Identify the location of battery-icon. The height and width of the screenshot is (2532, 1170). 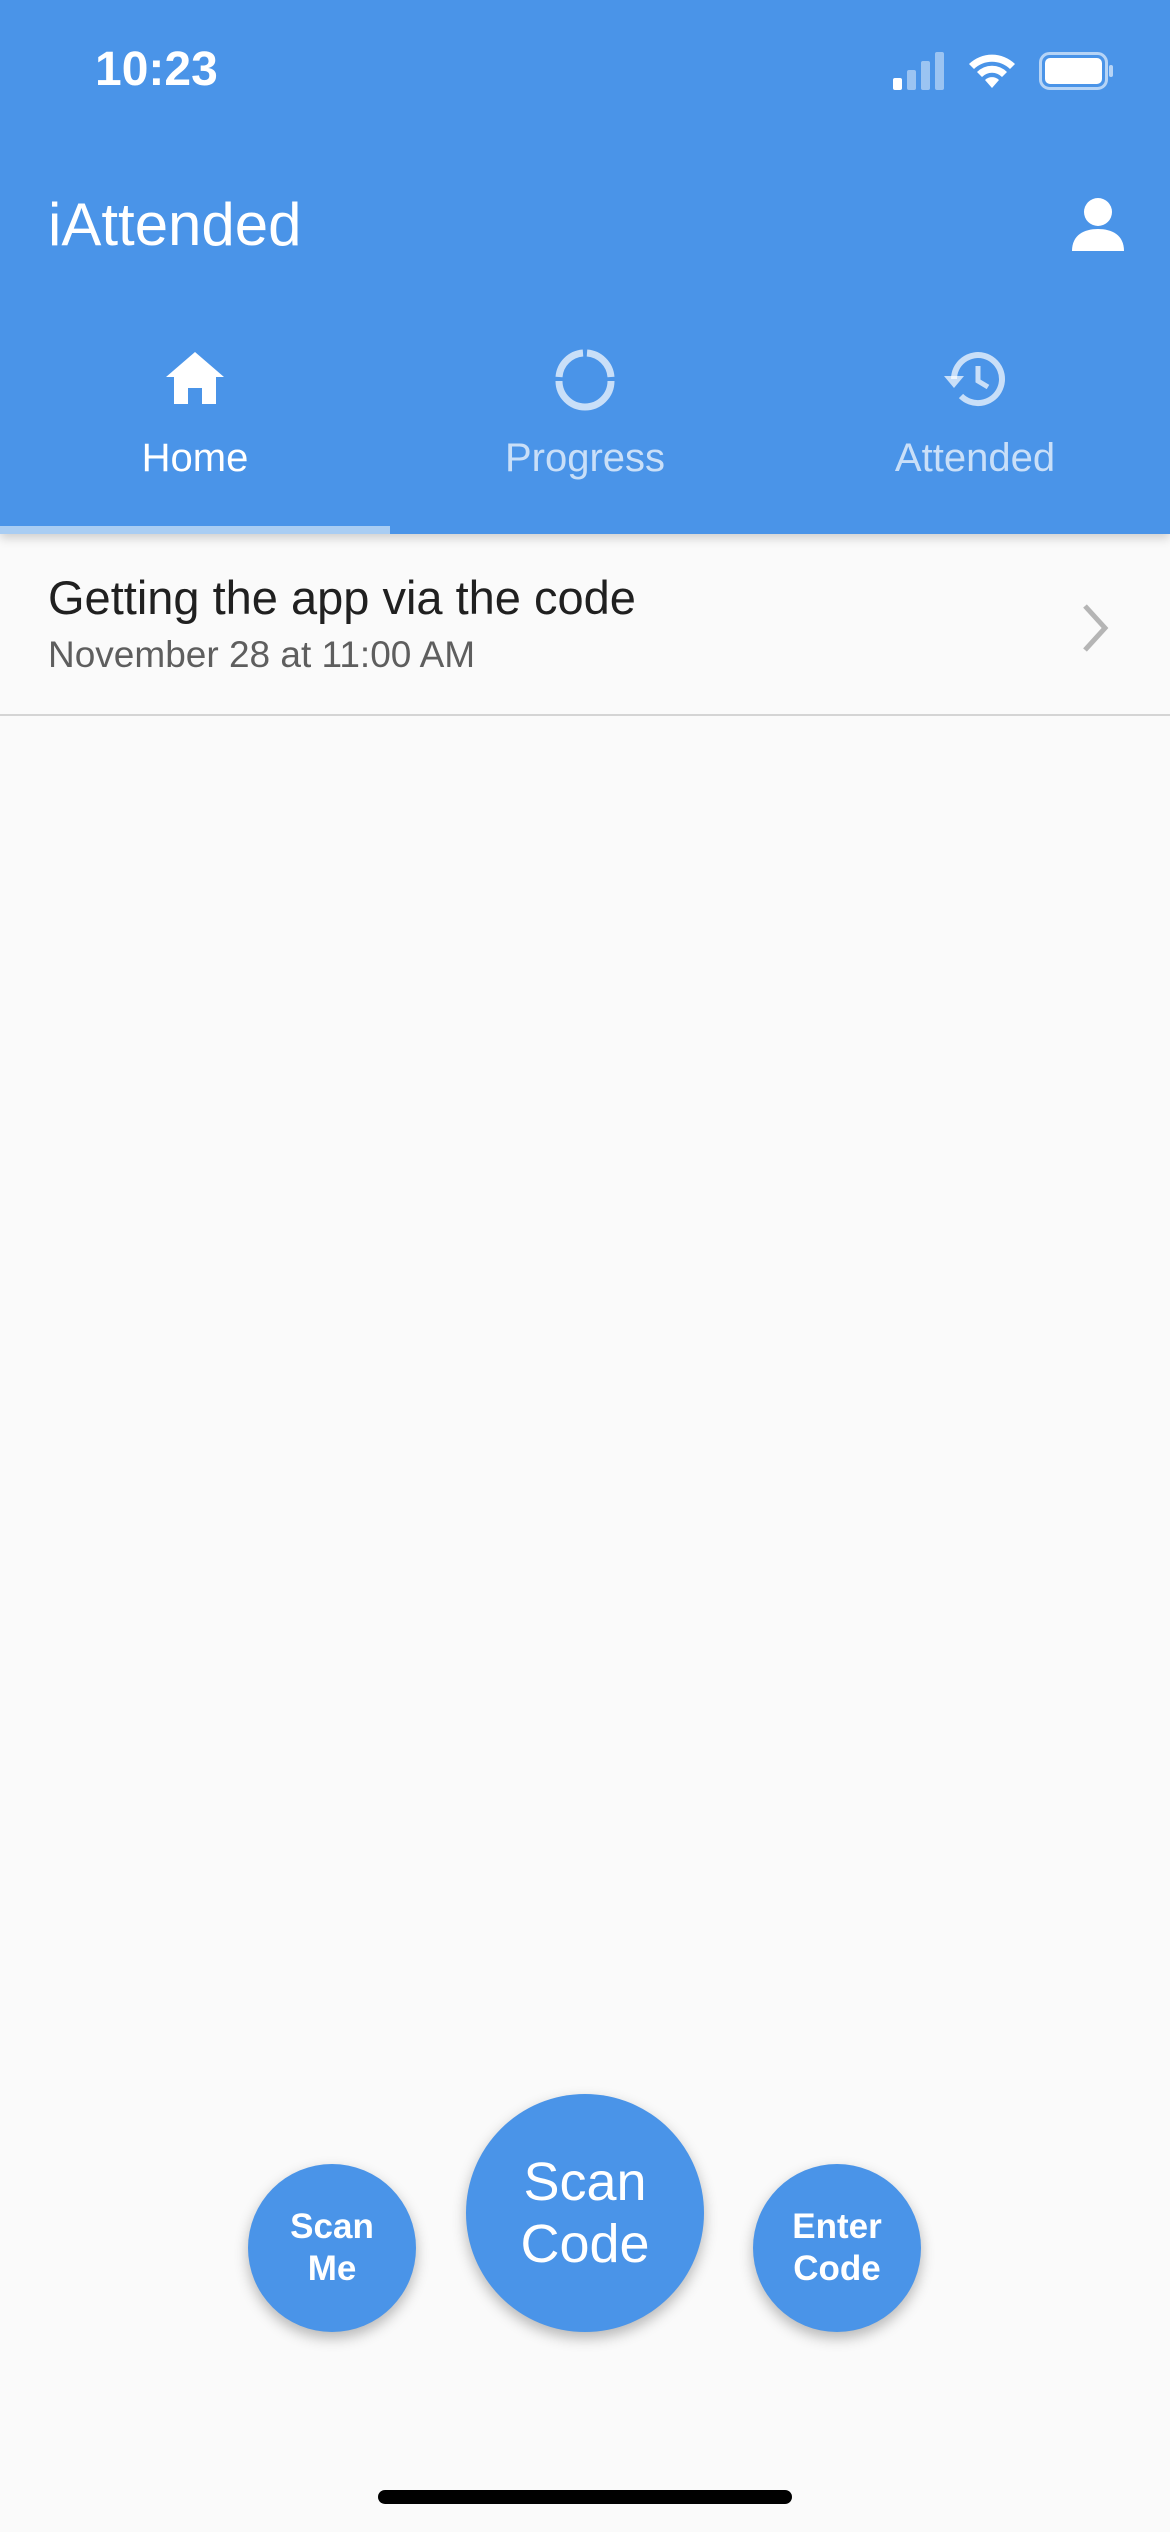
(1076, 71).